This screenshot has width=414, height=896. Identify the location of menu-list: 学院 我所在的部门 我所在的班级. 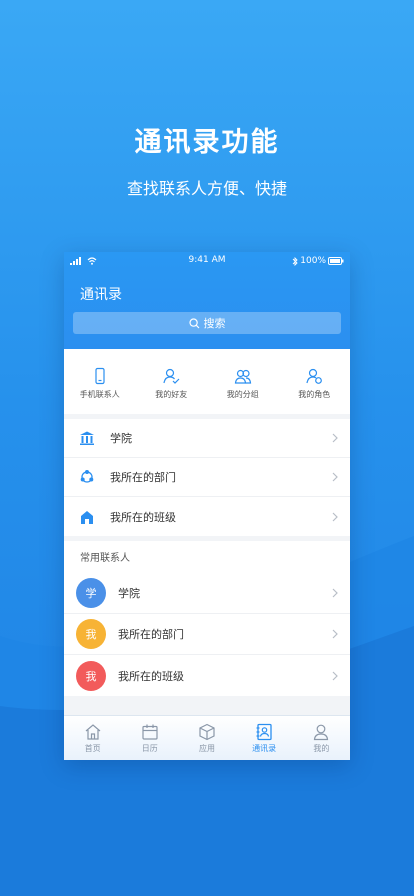
(207, 477).